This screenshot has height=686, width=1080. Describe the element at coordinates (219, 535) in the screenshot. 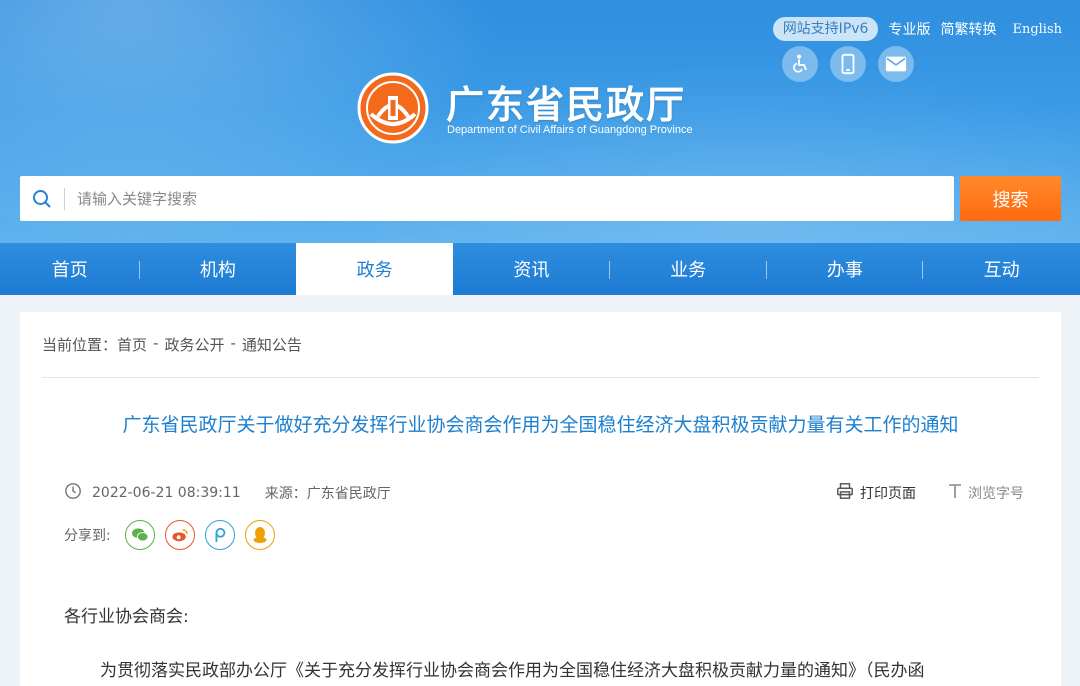

I see `pengyou-icon` at that location.